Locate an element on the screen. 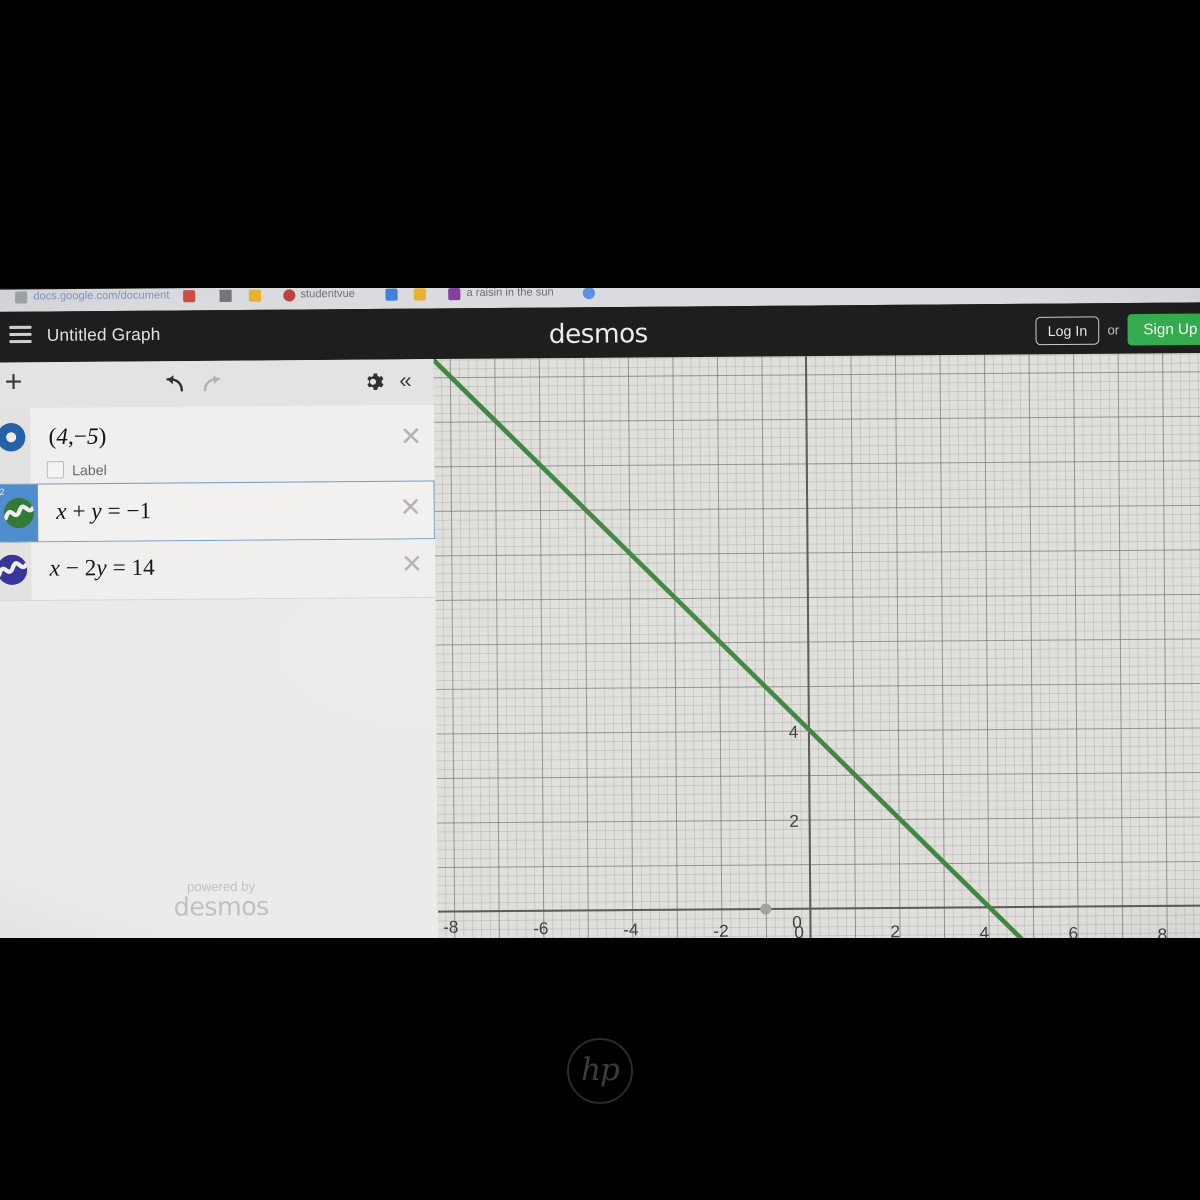 The width and height of the screenshot is (1200, 1200). powered-by-desmos-text: desmos is located at coordinates (221, 906).